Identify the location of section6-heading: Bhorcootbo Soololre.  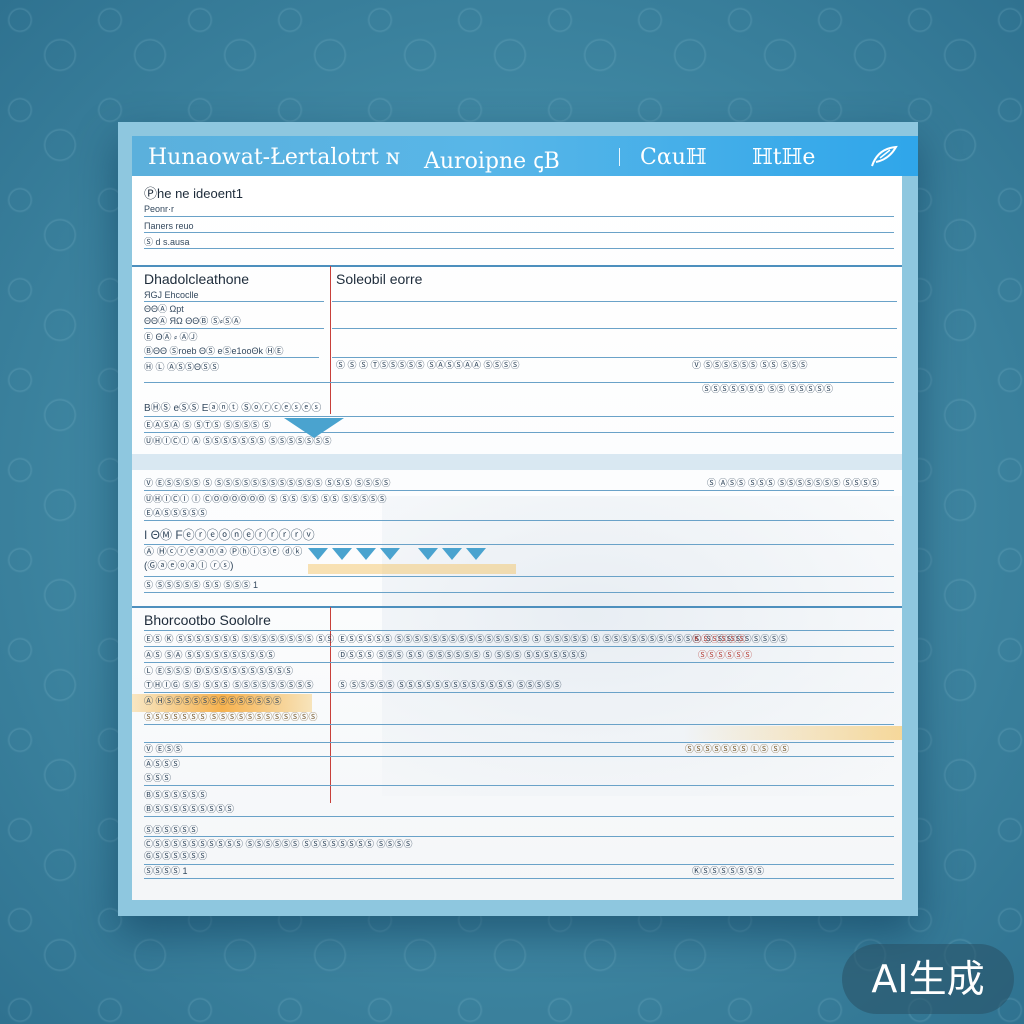
(207, 620).